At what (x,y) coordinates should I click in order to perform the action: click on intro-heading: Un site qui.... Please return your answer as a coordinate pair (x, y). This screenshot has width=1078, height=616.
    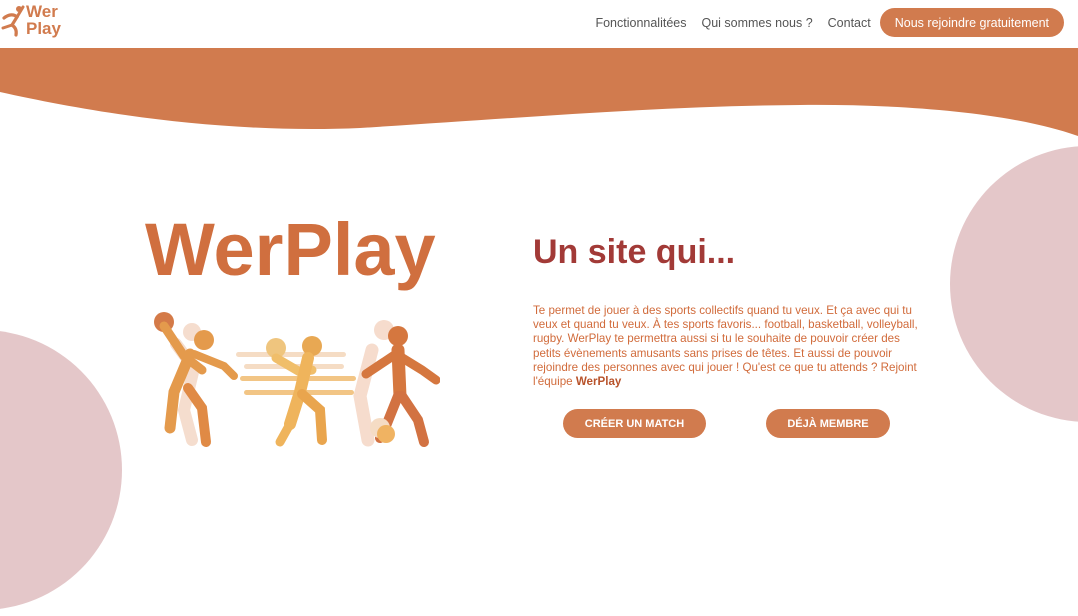
    Looking at the image, I should click on (634, 252).